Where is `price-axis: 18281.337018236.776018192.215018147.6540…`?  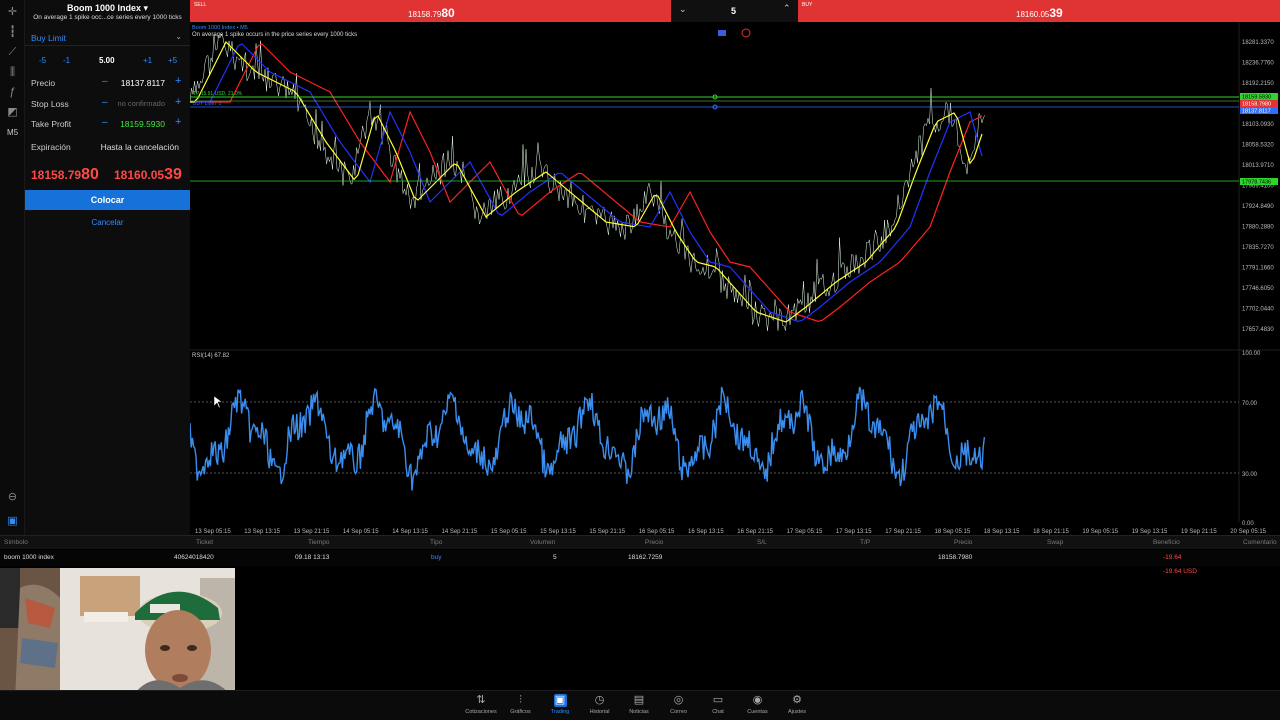 price-axis: 18281.337018236.776018192.215018147.6540… is located at coordinates (1258, 186).